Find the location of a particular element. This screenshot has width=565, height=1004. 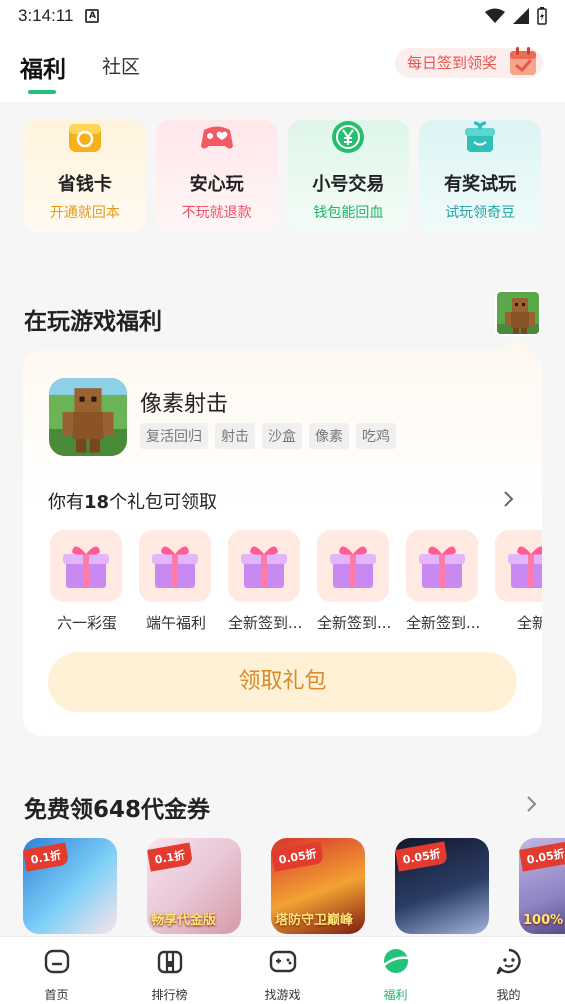

nav-ranking: 排行榜 is located at coordinates (169, 970).